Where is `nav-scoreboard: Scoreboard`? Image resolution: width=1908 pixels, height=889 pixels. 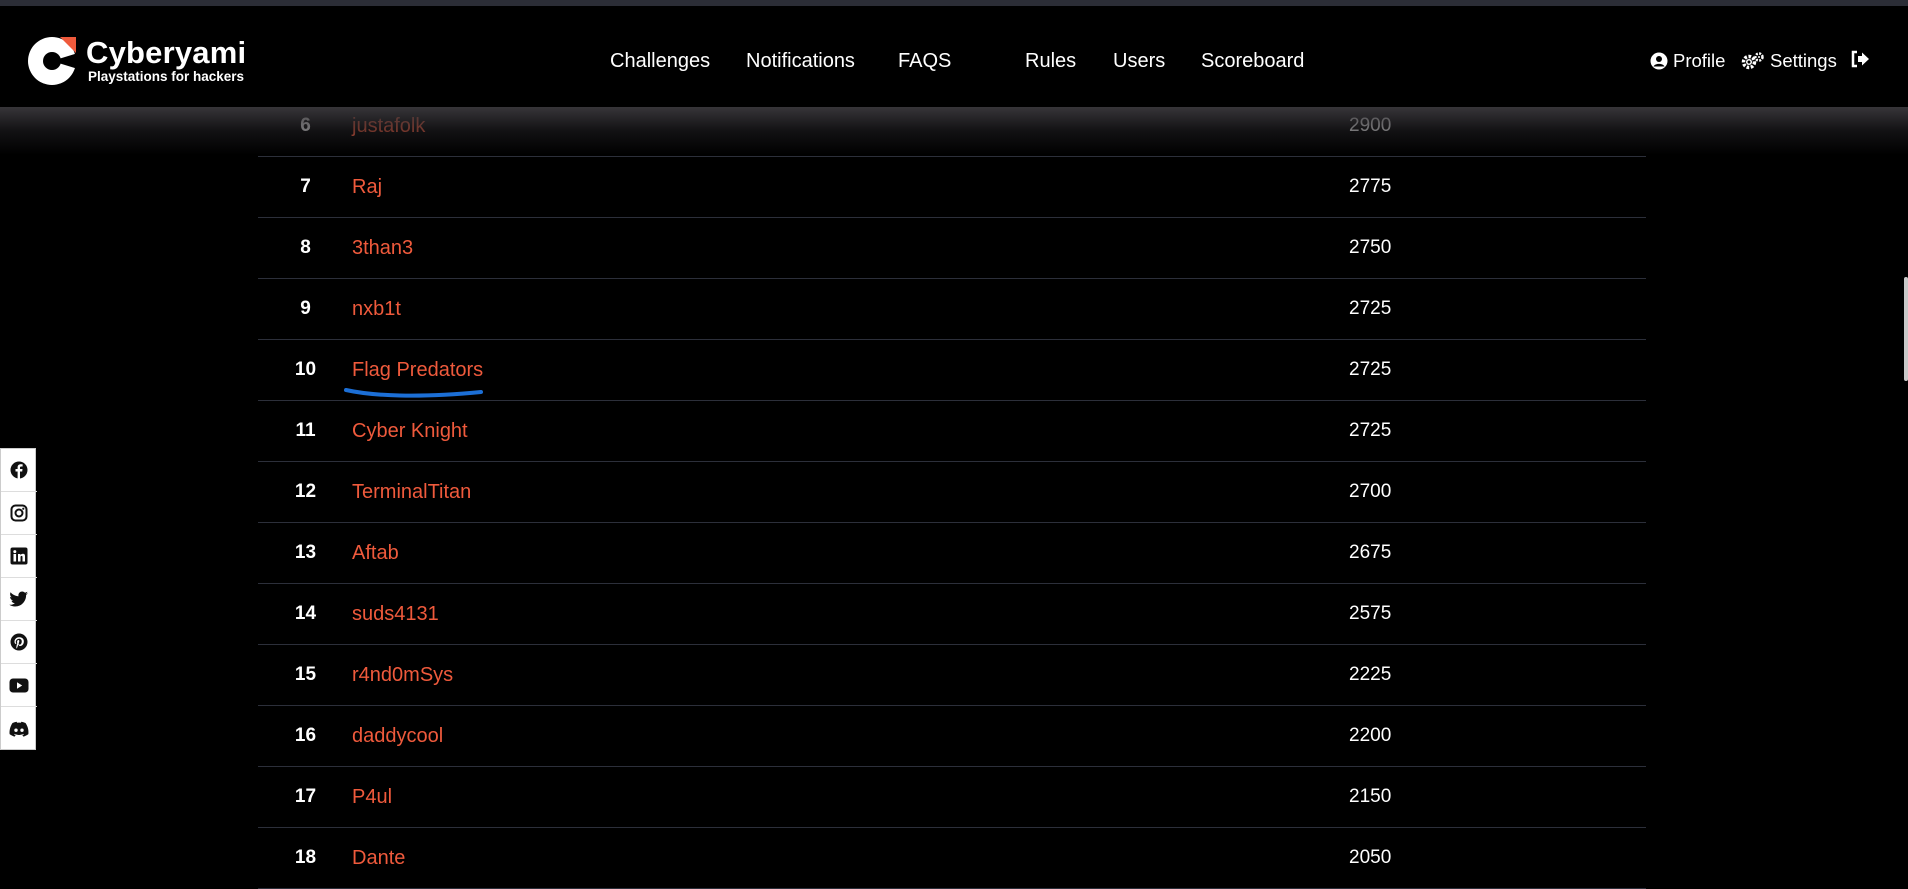 nav-scoreboard: Scoreboard is located at coordinates (1252, 61).